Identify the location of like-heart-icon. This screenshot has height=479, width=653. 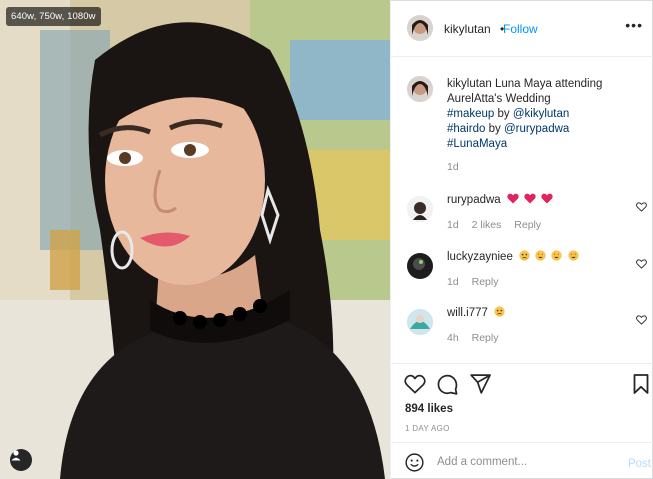
(415, 384).